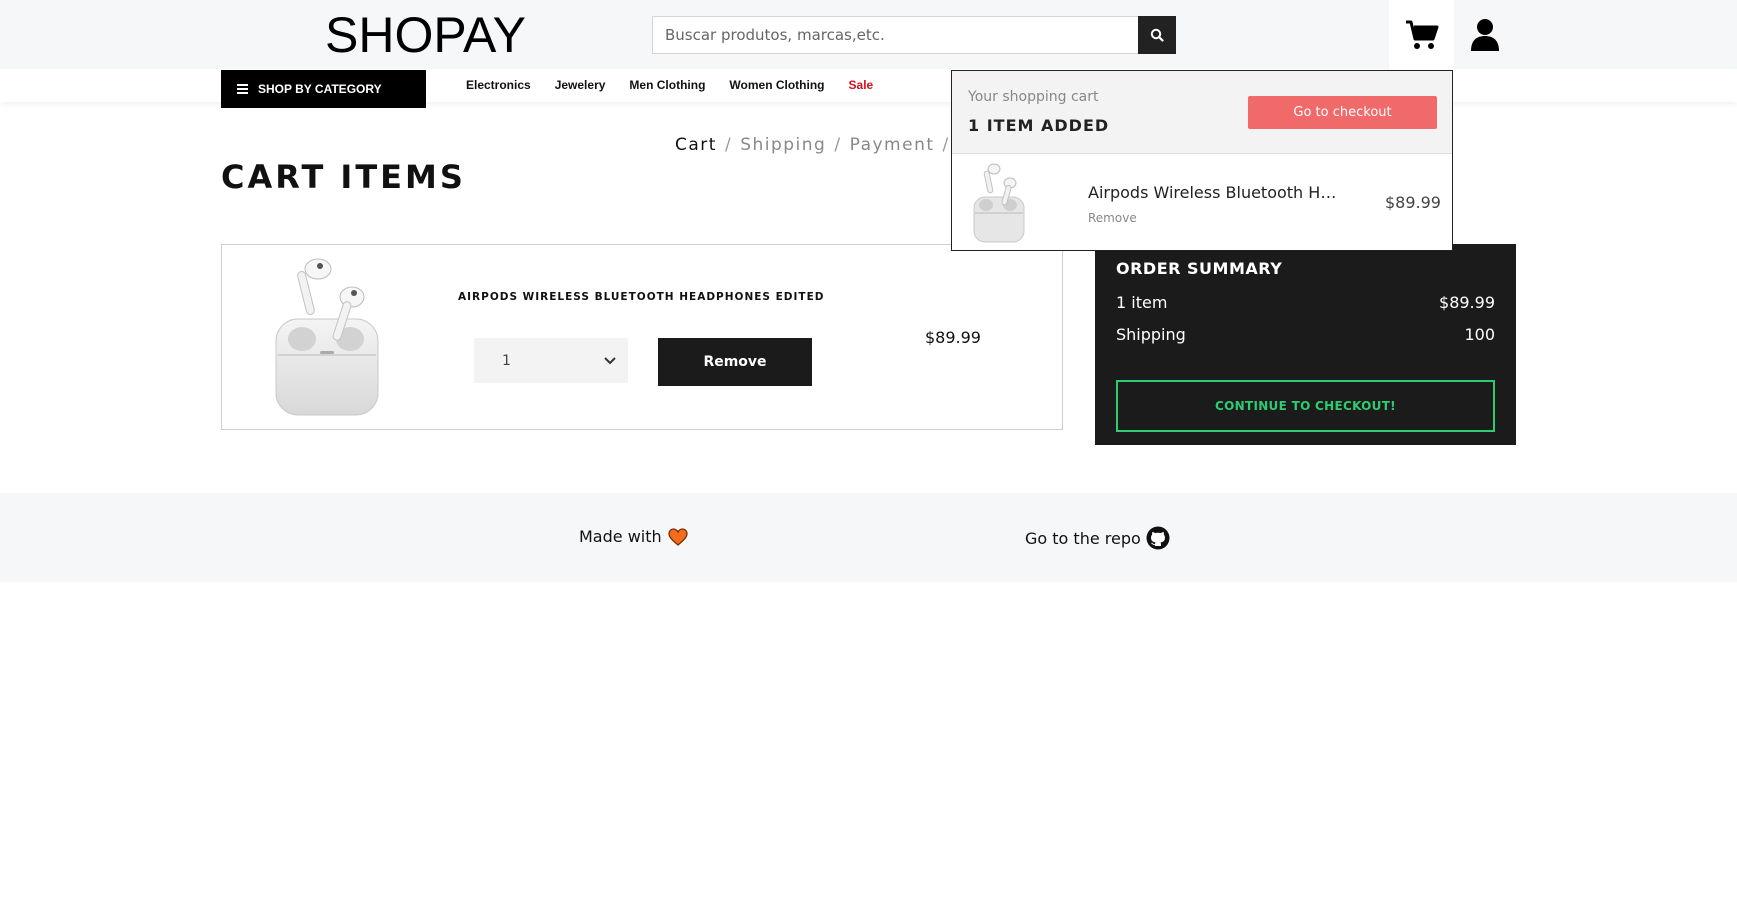 The image size is (1737, 898). I want to click on nav-link-electronics: Electronics, so click(498, 85).